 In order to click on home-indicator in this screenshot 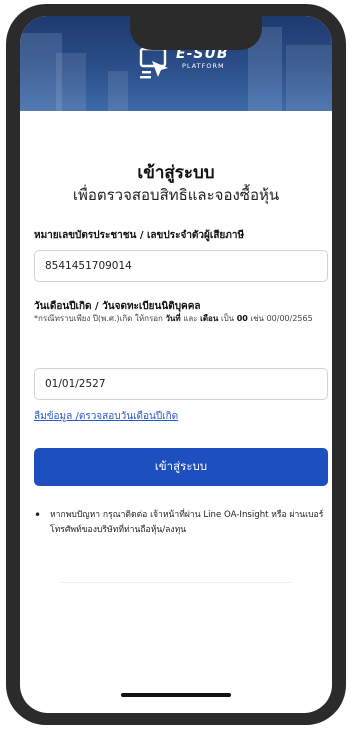, I will do `click(176, 695)`.